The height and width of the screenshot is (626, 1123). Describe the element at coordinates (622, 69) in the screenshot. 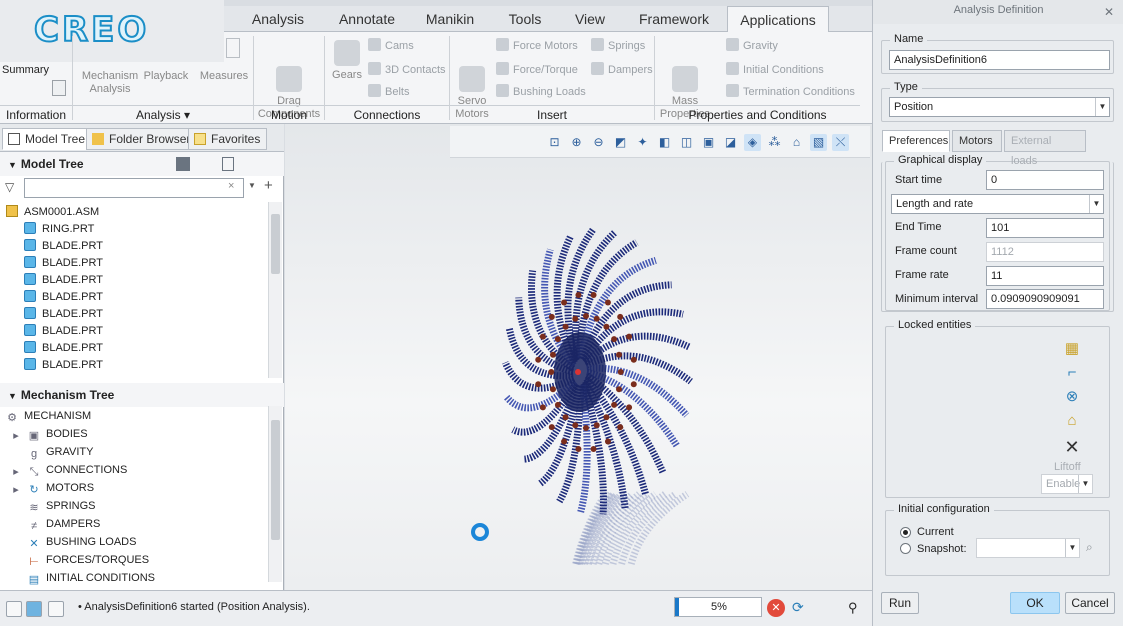

I see `dampers-button: Dampers` at that location.